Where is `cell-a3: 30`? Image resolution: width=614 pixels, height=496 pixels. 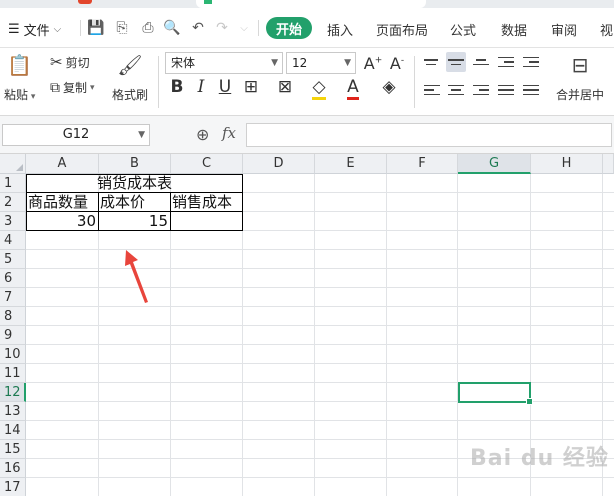
cell-a3: 30 is located at coordinates (61, 221).